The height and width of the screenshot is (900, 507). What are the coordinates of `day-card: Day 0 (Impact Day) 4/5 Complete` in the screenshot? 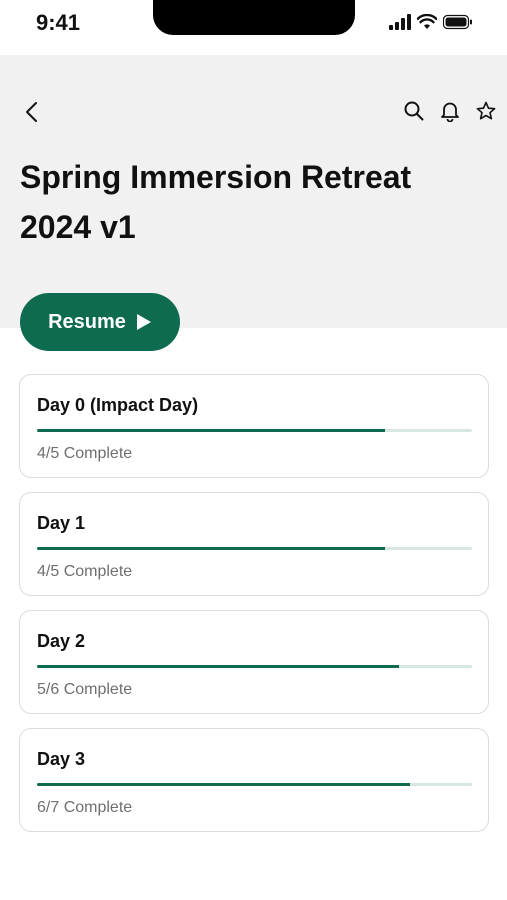 It's located at (254, 426).